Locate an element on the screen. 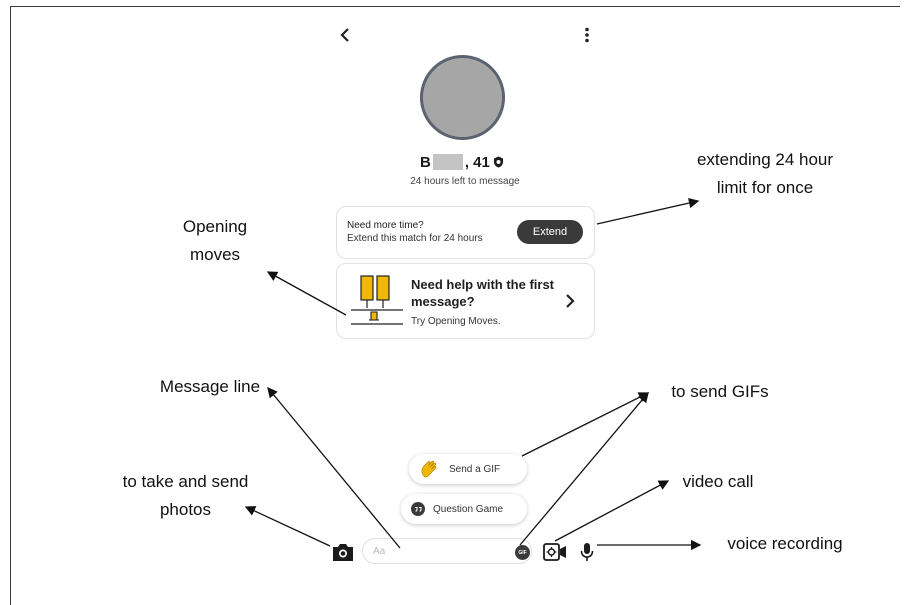 The width and height of the screenshot is (909, 605). send-gif-chip: Send a GIF is located at coordinates (468, 469).